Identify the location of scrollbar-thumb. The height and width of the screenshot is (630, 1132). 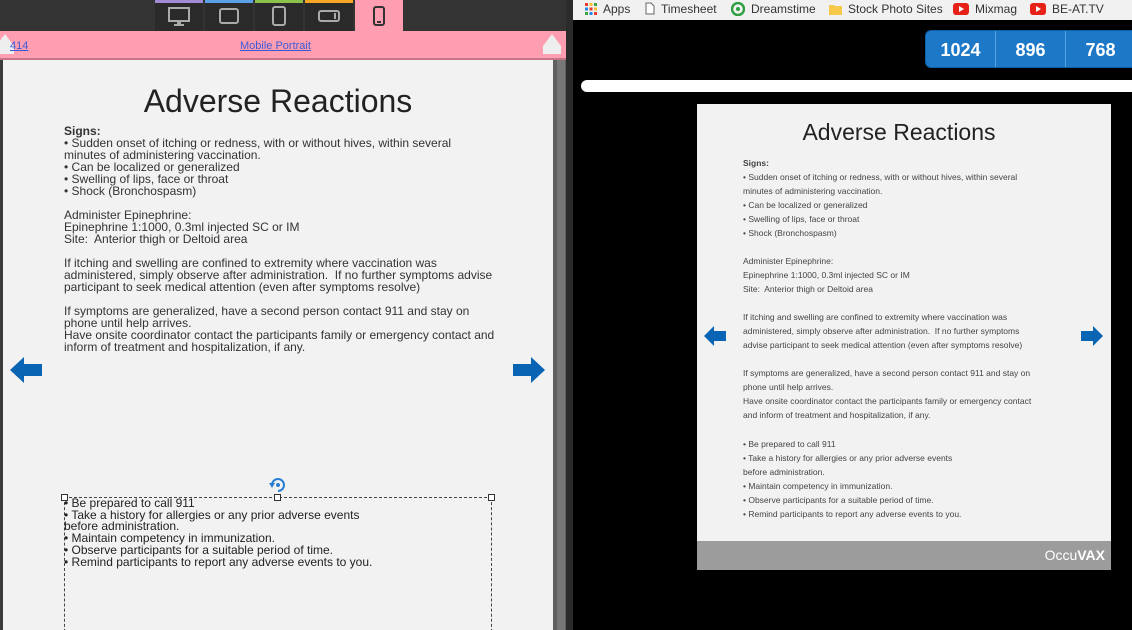
(561, 345).